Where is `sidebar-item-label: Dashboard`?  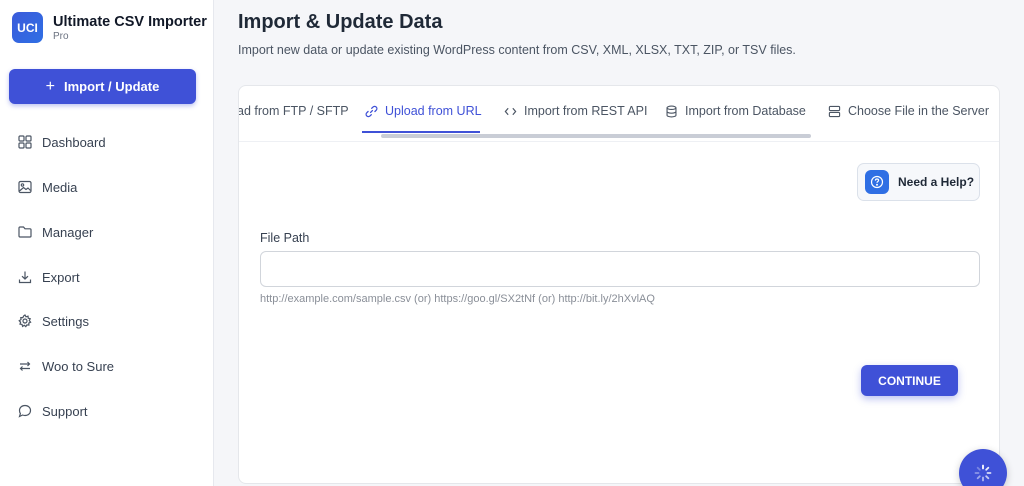
sidebar-item-label: Dashboard is located at coordinates (74, 142).